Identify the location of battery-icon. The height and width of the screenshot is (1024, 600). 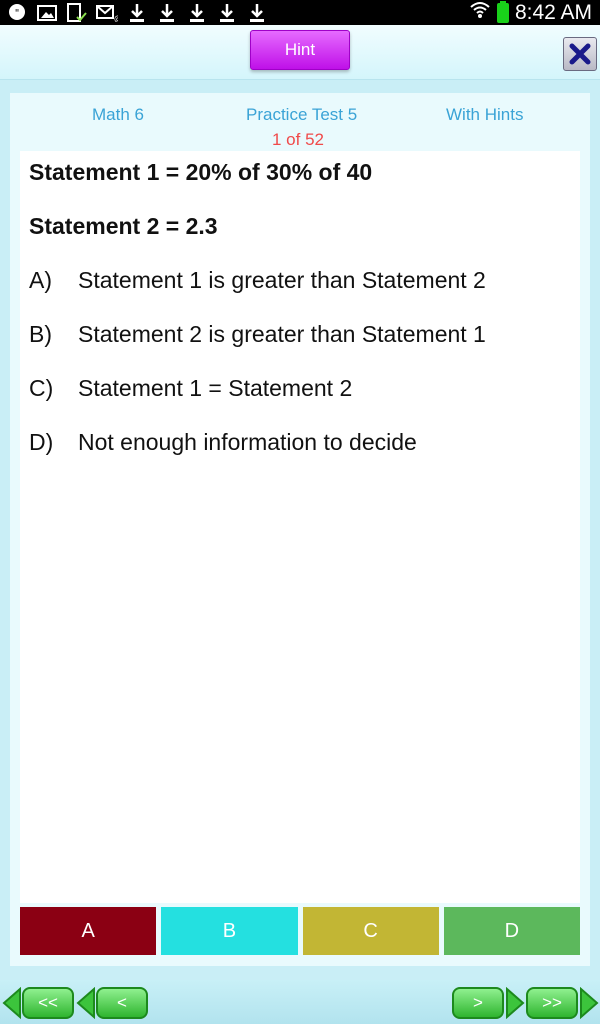
(502, 11).